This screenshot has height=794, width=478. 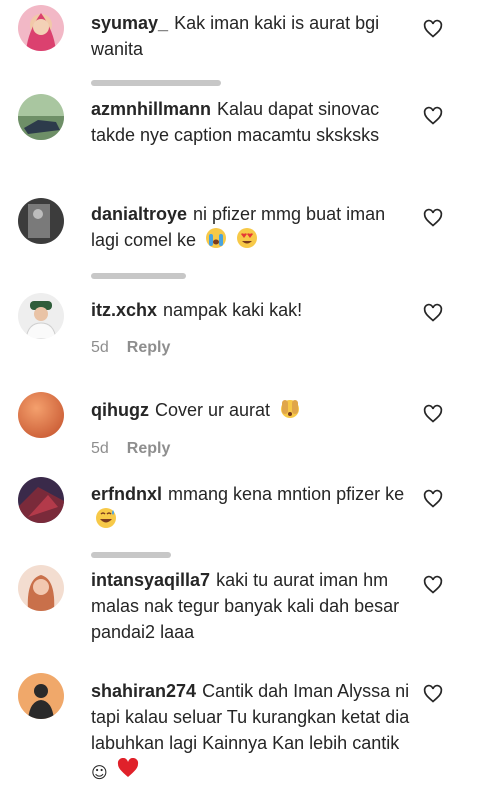 I want to click on covering-face-emoji, so click(x=290, y=409).